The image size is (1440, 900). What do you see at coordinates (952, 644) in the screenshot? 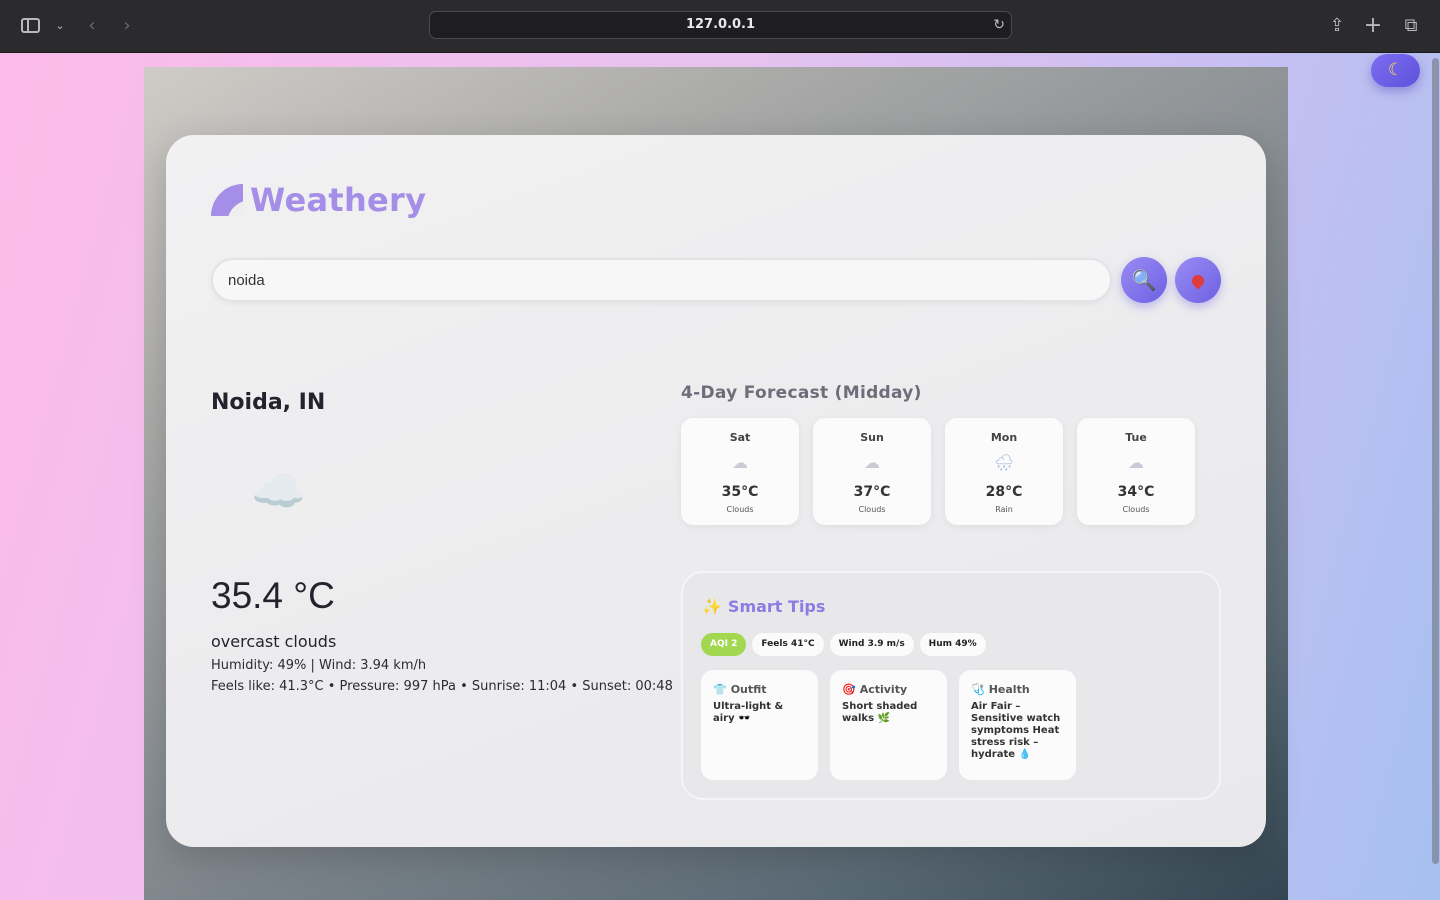
I see `humidity-chip: Hum 49%` at bounding box center [952, 644].